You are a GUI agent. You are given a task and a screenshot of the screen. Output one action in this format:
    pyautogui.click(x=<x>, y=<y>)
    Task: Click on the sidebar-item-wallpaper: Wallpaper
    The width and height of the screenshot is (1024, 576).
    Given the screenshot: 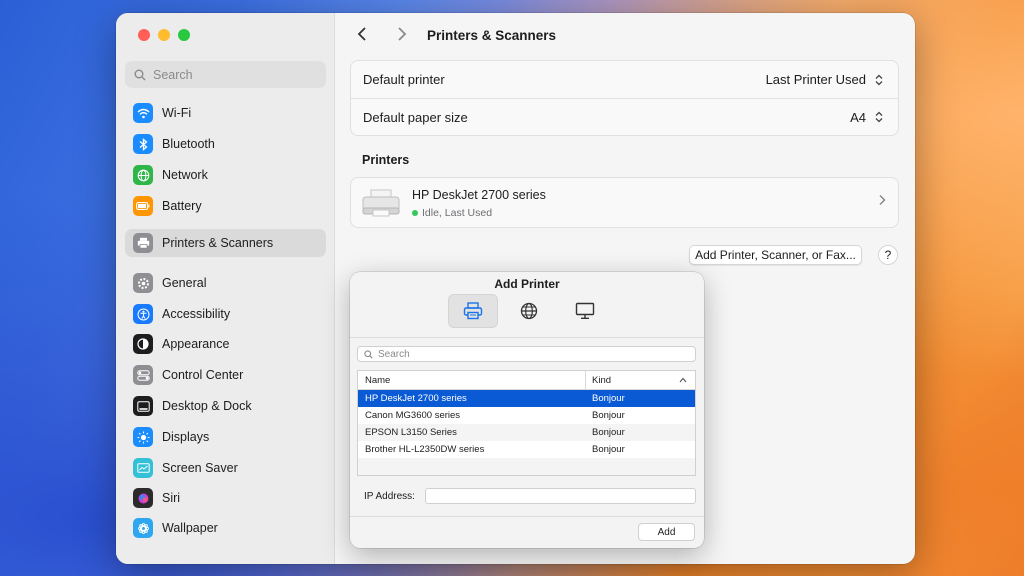 What is the action you would take?
    pyautogui.click(x=225, y=528)
    